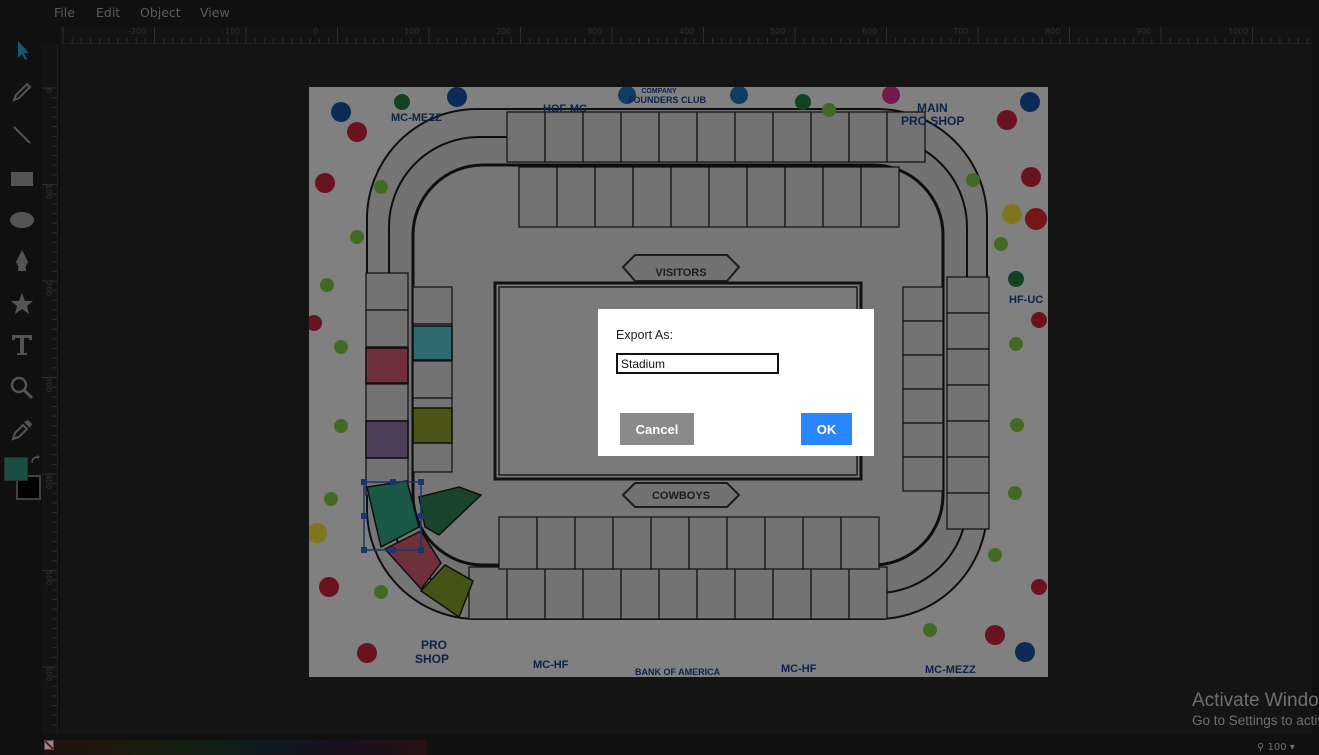 The width and height of the screenshot is (1319, 755). What do you see at coordinates (736, 382) in the screenshot?
I see `export-dialog: Export As: Cancel OK` at bounding box center [736, 382].